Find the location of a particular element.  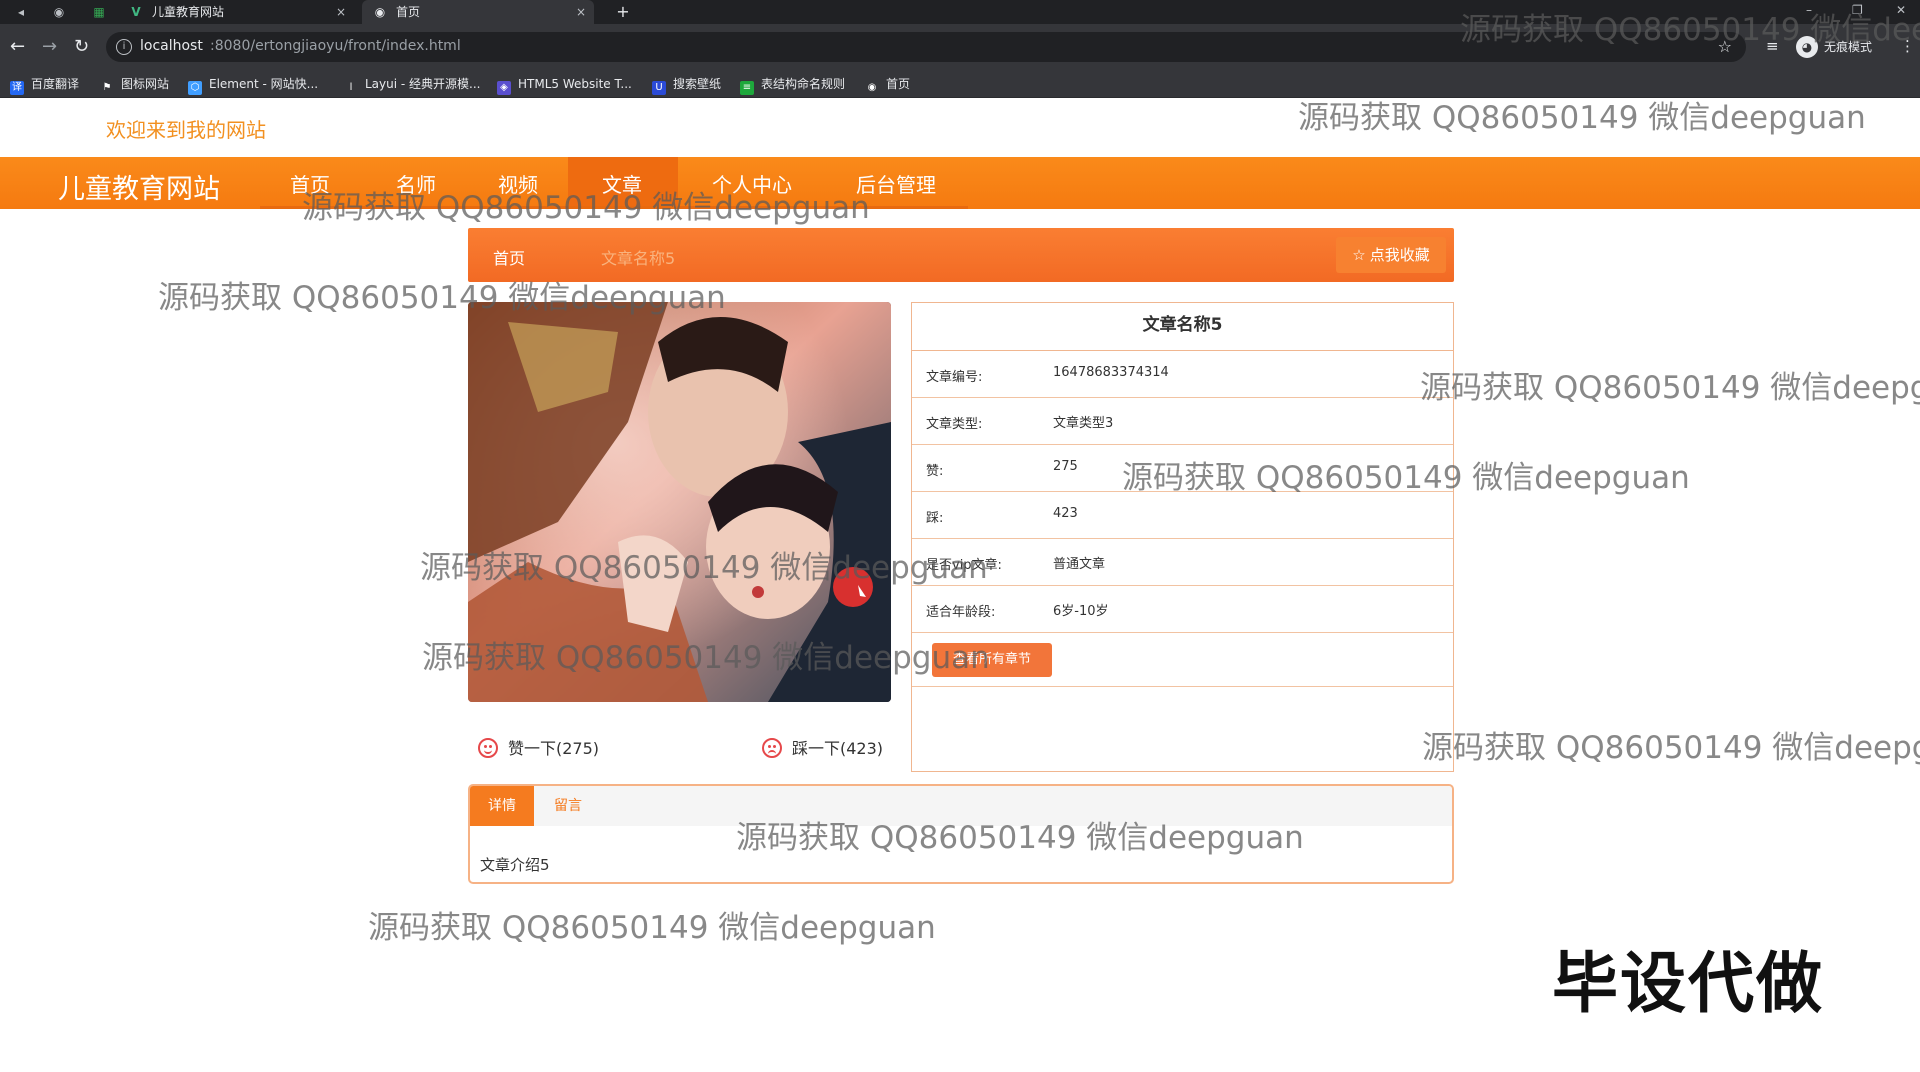

info-row-id: 文章编号: 16478683374314 is located at coordinates (1182, 374).